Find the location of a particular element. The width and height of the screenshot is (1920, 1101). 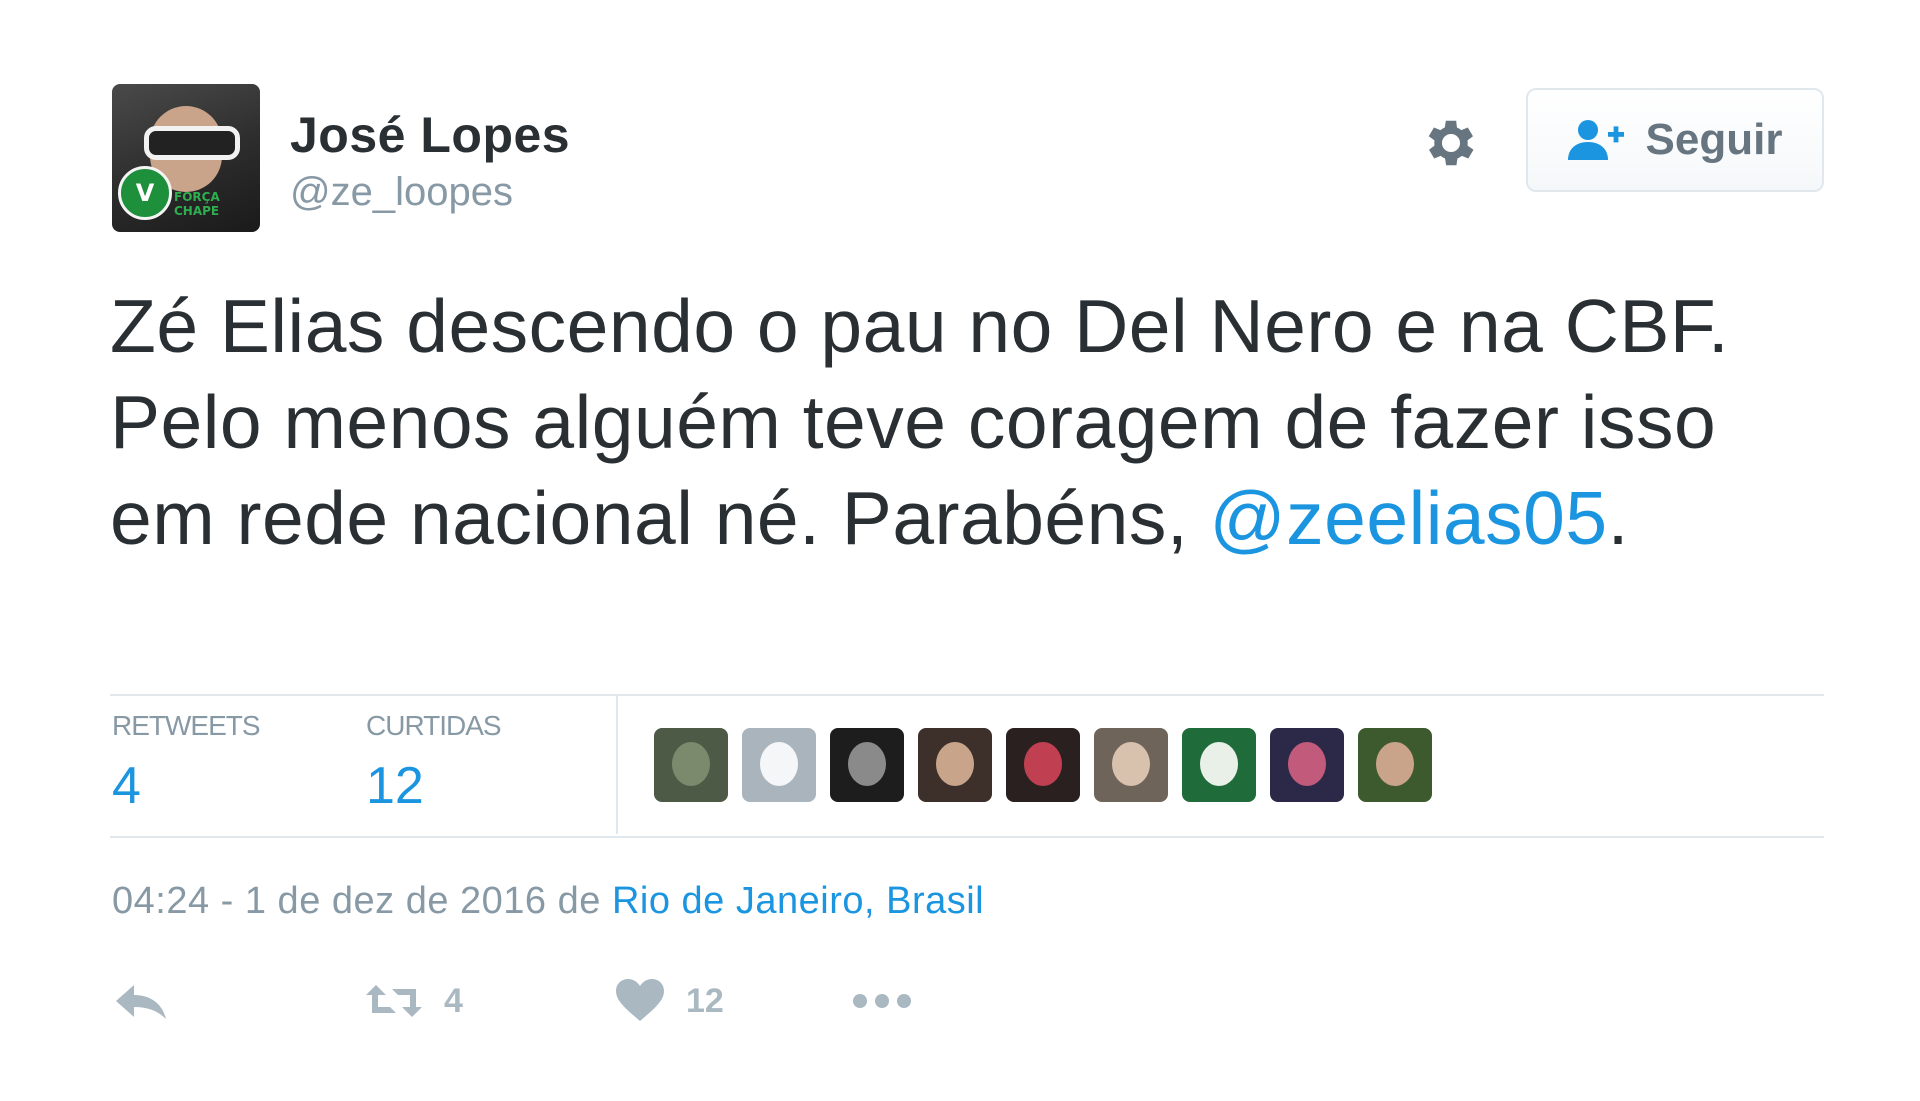

stats-top-divider is located at coordinates (967, 695).